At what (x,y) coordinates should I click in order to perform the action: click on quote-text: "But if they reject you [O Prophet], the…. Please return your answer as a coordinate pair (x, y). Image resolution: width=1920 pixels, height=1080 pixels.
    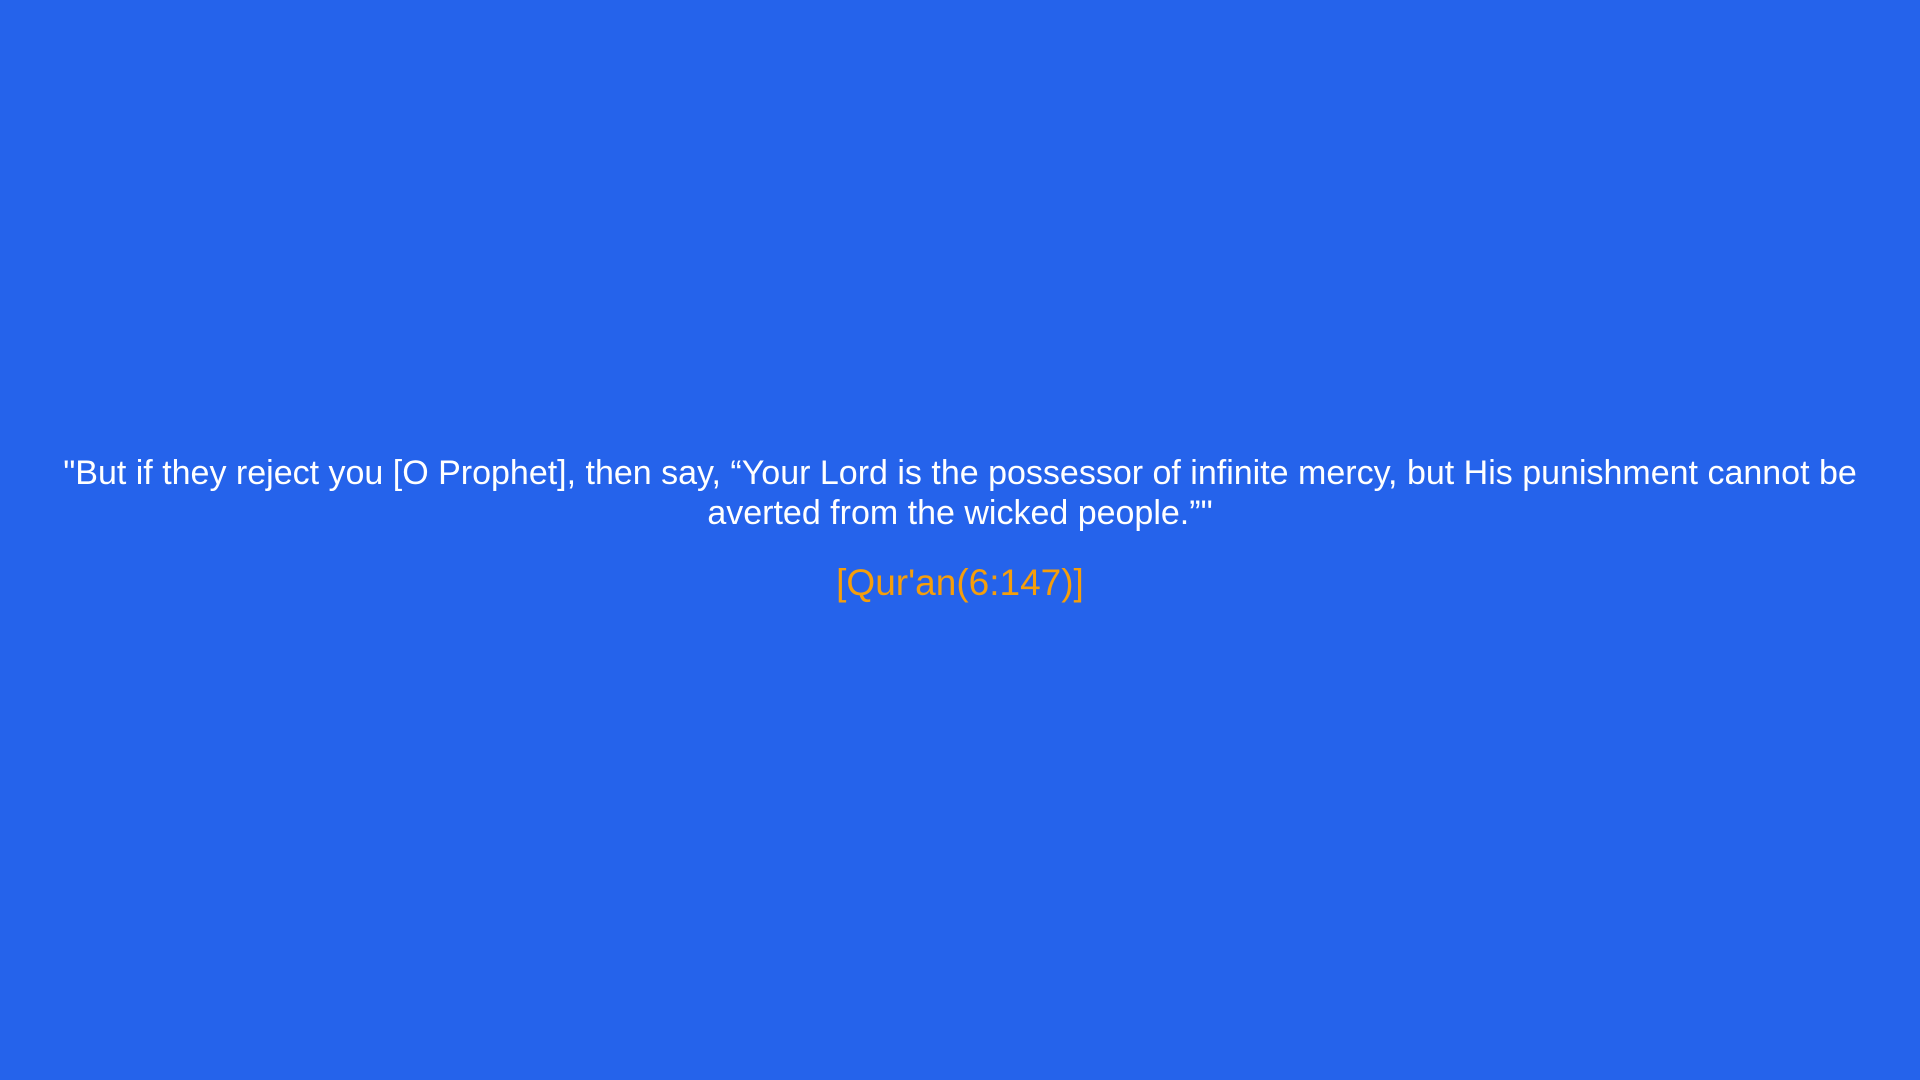
    Looking at the image, I should click on (960, 493).